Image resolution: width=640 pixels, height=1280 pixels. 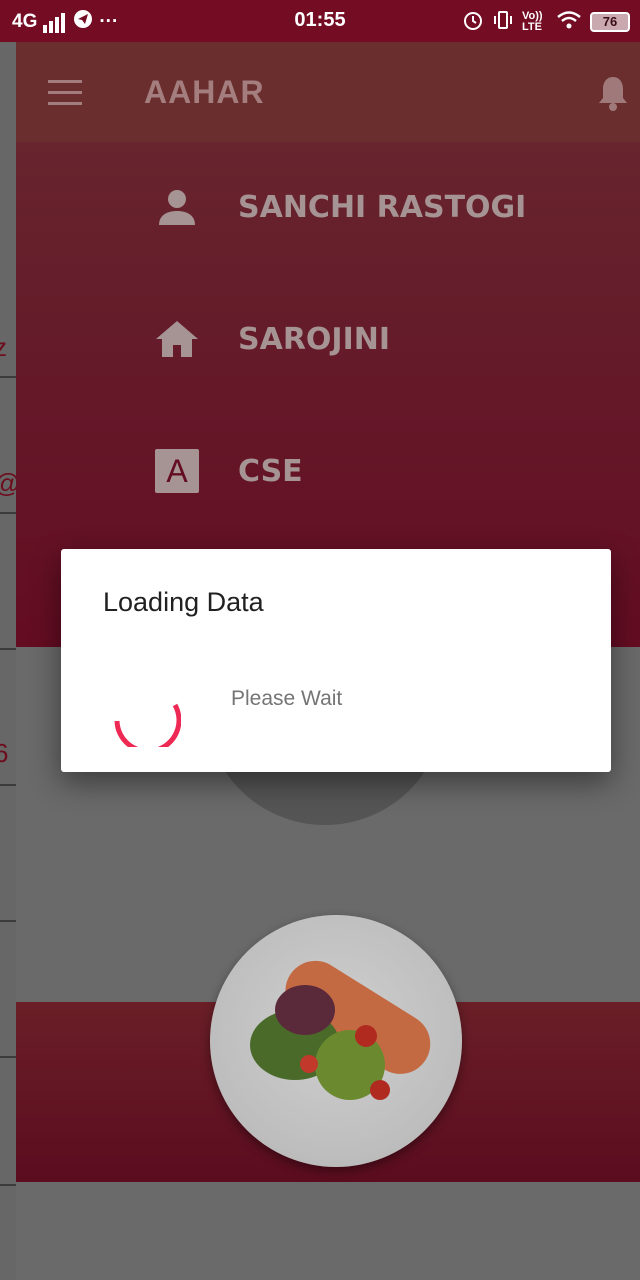 What do you see at coordinates (532, 21) in the screenshot?
I see `volte-indicator: Vo)) LTE` at bounding box center [532, 21].